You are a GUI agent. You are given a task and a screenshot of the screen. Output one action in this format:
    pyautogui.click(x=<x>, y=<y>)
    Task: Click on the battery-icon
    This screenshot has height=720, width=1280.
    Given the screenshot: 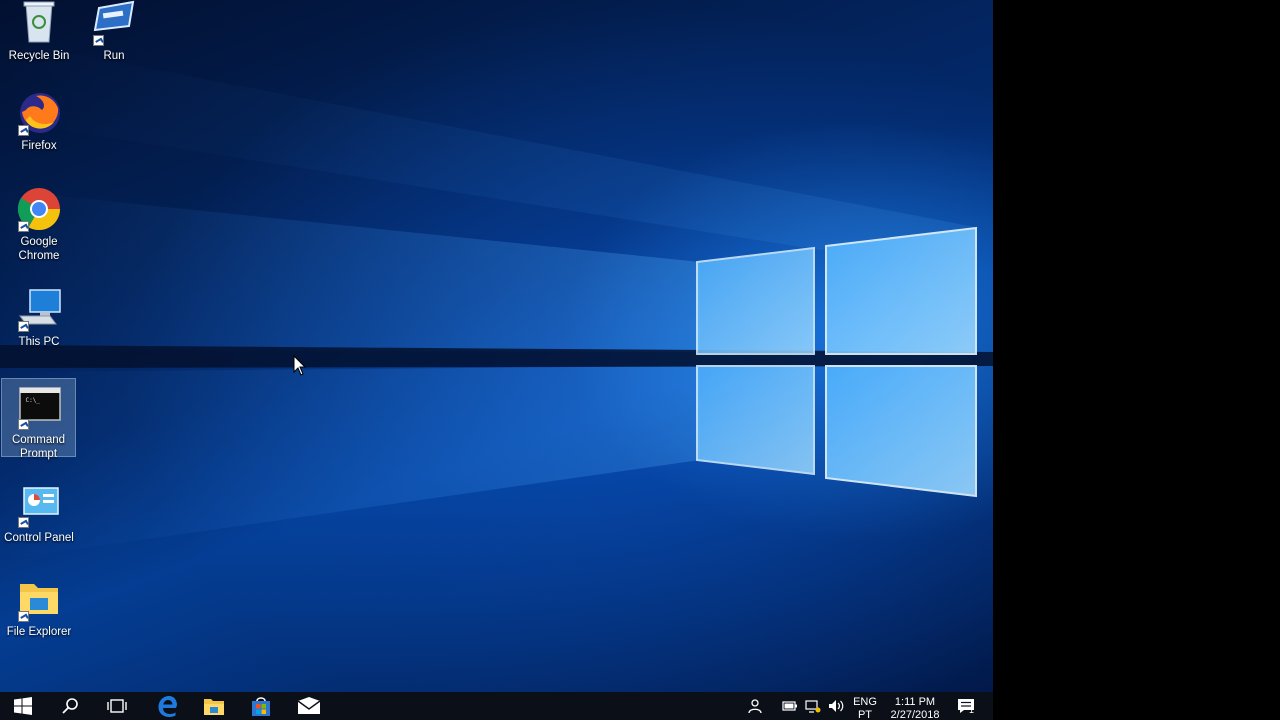 What is the action you would take?
    pyautogui.click(x=789, y=706)
    